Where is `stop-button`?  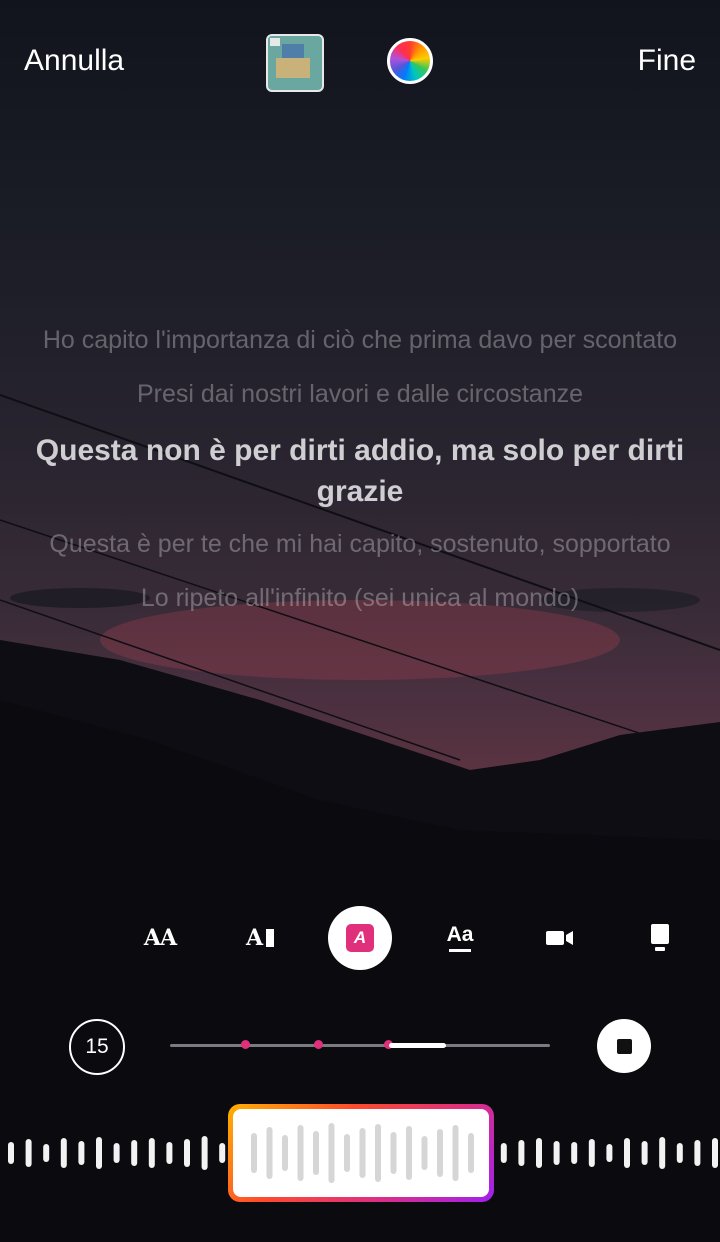
stop-button is located at coordinates (624, 1046).